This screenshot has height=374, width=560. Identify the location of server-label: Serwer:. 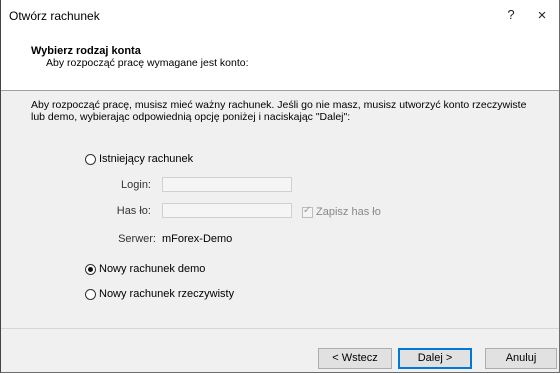
(137, 239).